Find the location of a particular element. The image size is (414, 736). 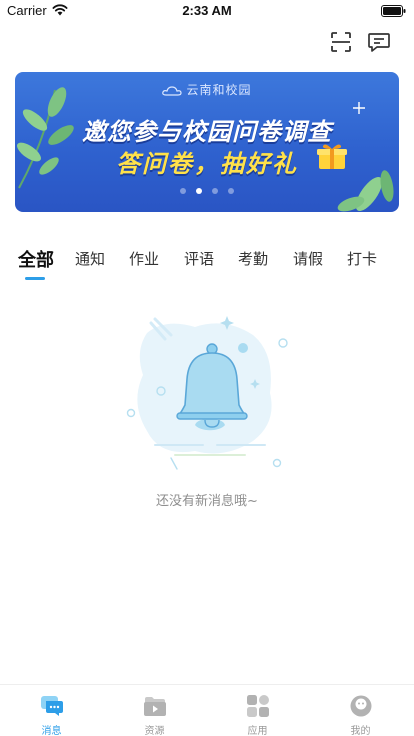

tab-homework: 作业 is located at coordinates (144, 258).